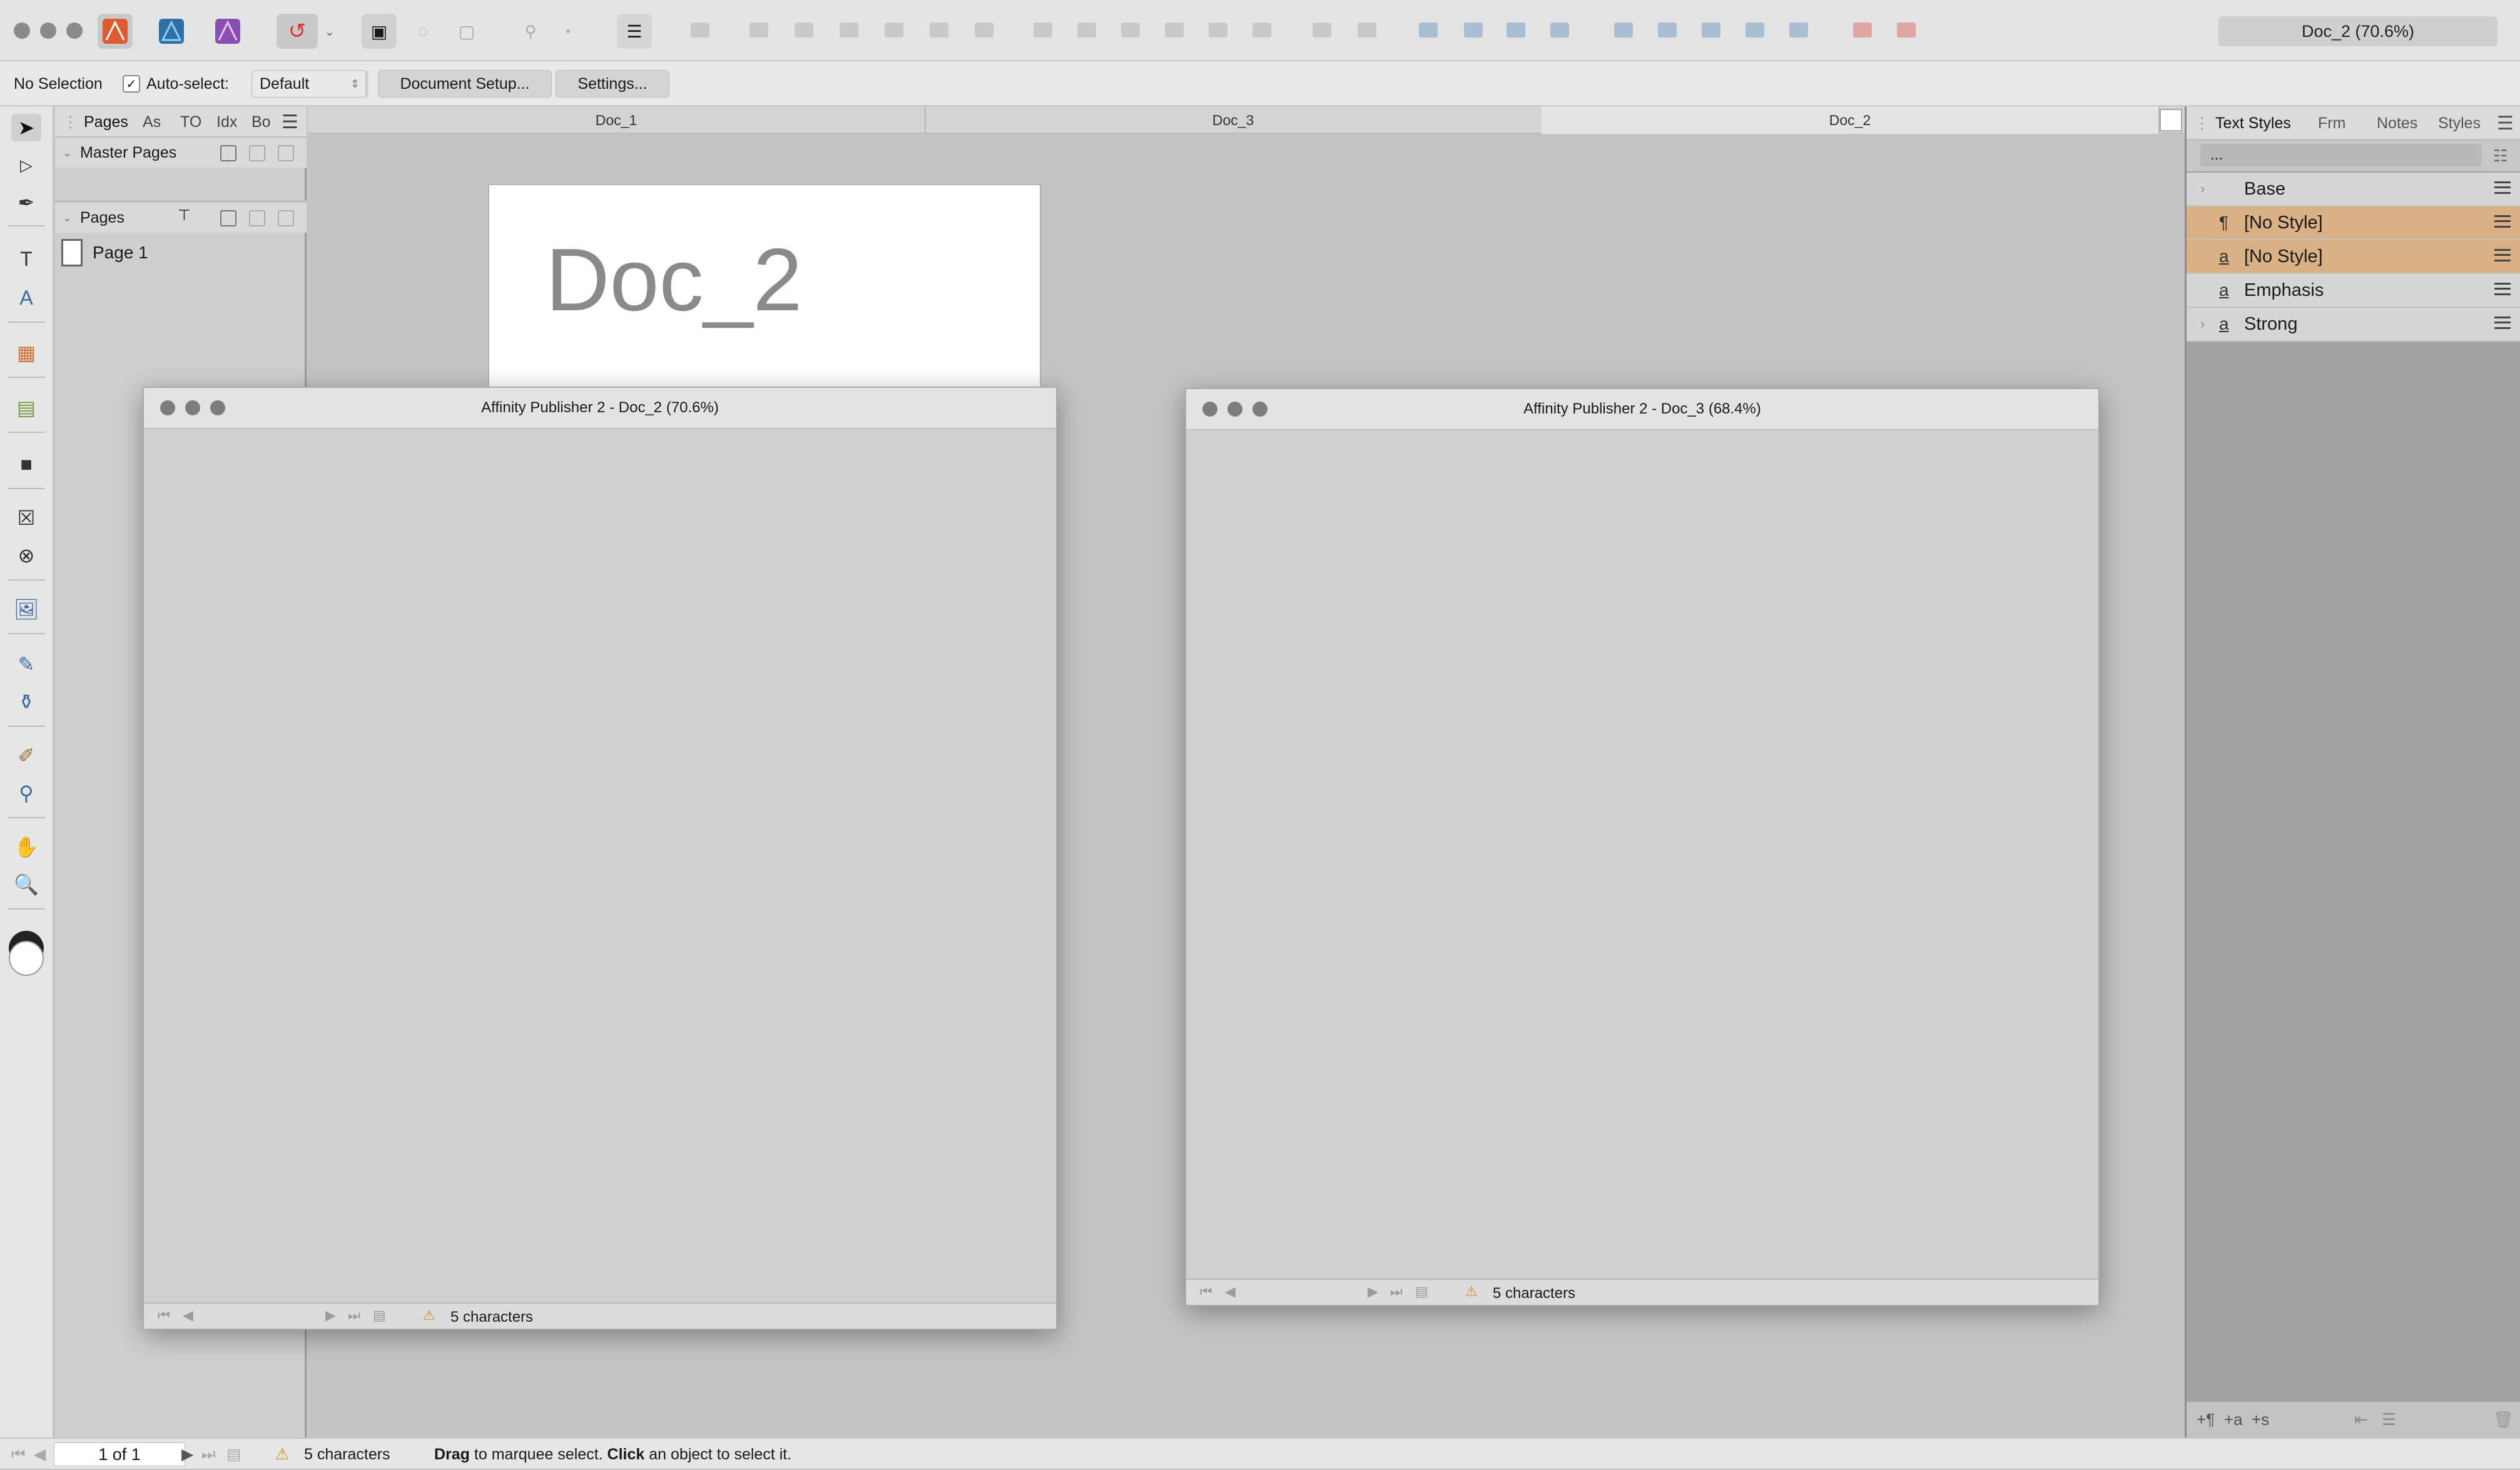 This screenshot has height=1470, width=2520. What do you see at coordinates (1206, 1292) in the screenshot?
I see `first-page-icon: ⏮` at bounding box center [1206, 1292].